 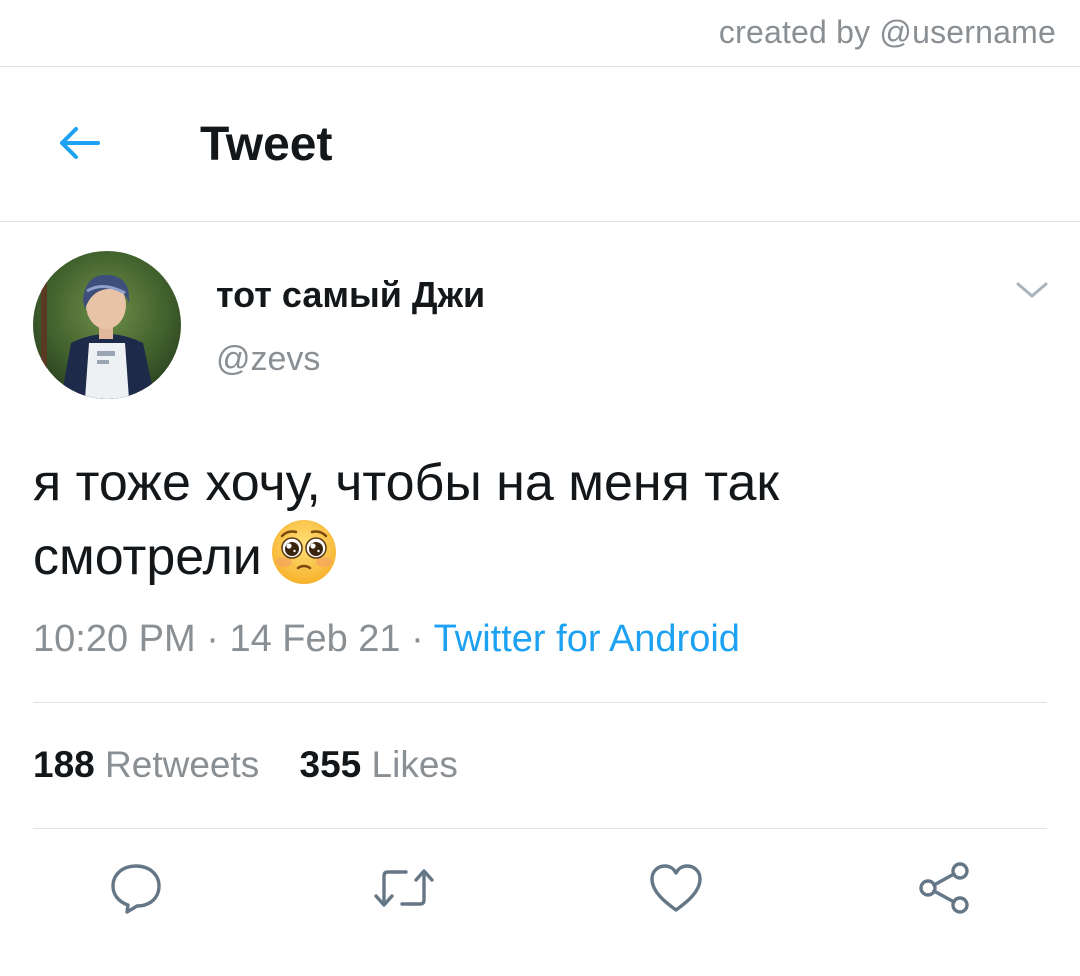 I want to click on retweet-icon, so click(x=404, y=890).